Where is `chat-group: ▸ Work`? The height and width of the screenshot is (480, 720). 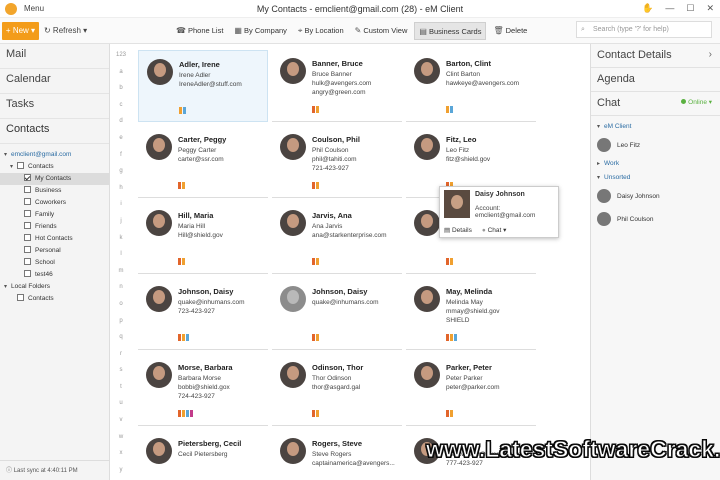 chat-group: ▸ Work is located at coordinates (655, 164).